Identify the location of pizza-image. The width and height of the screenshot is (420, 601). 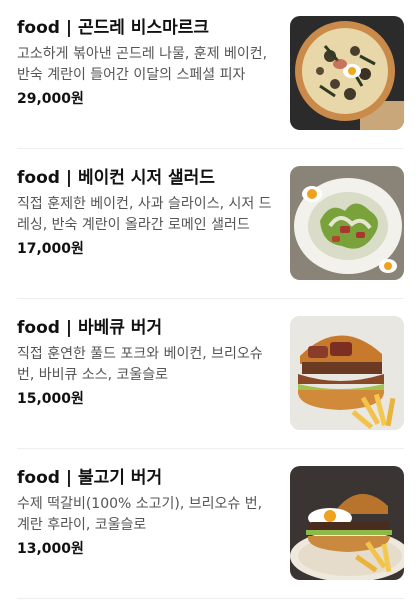
(347, 73).